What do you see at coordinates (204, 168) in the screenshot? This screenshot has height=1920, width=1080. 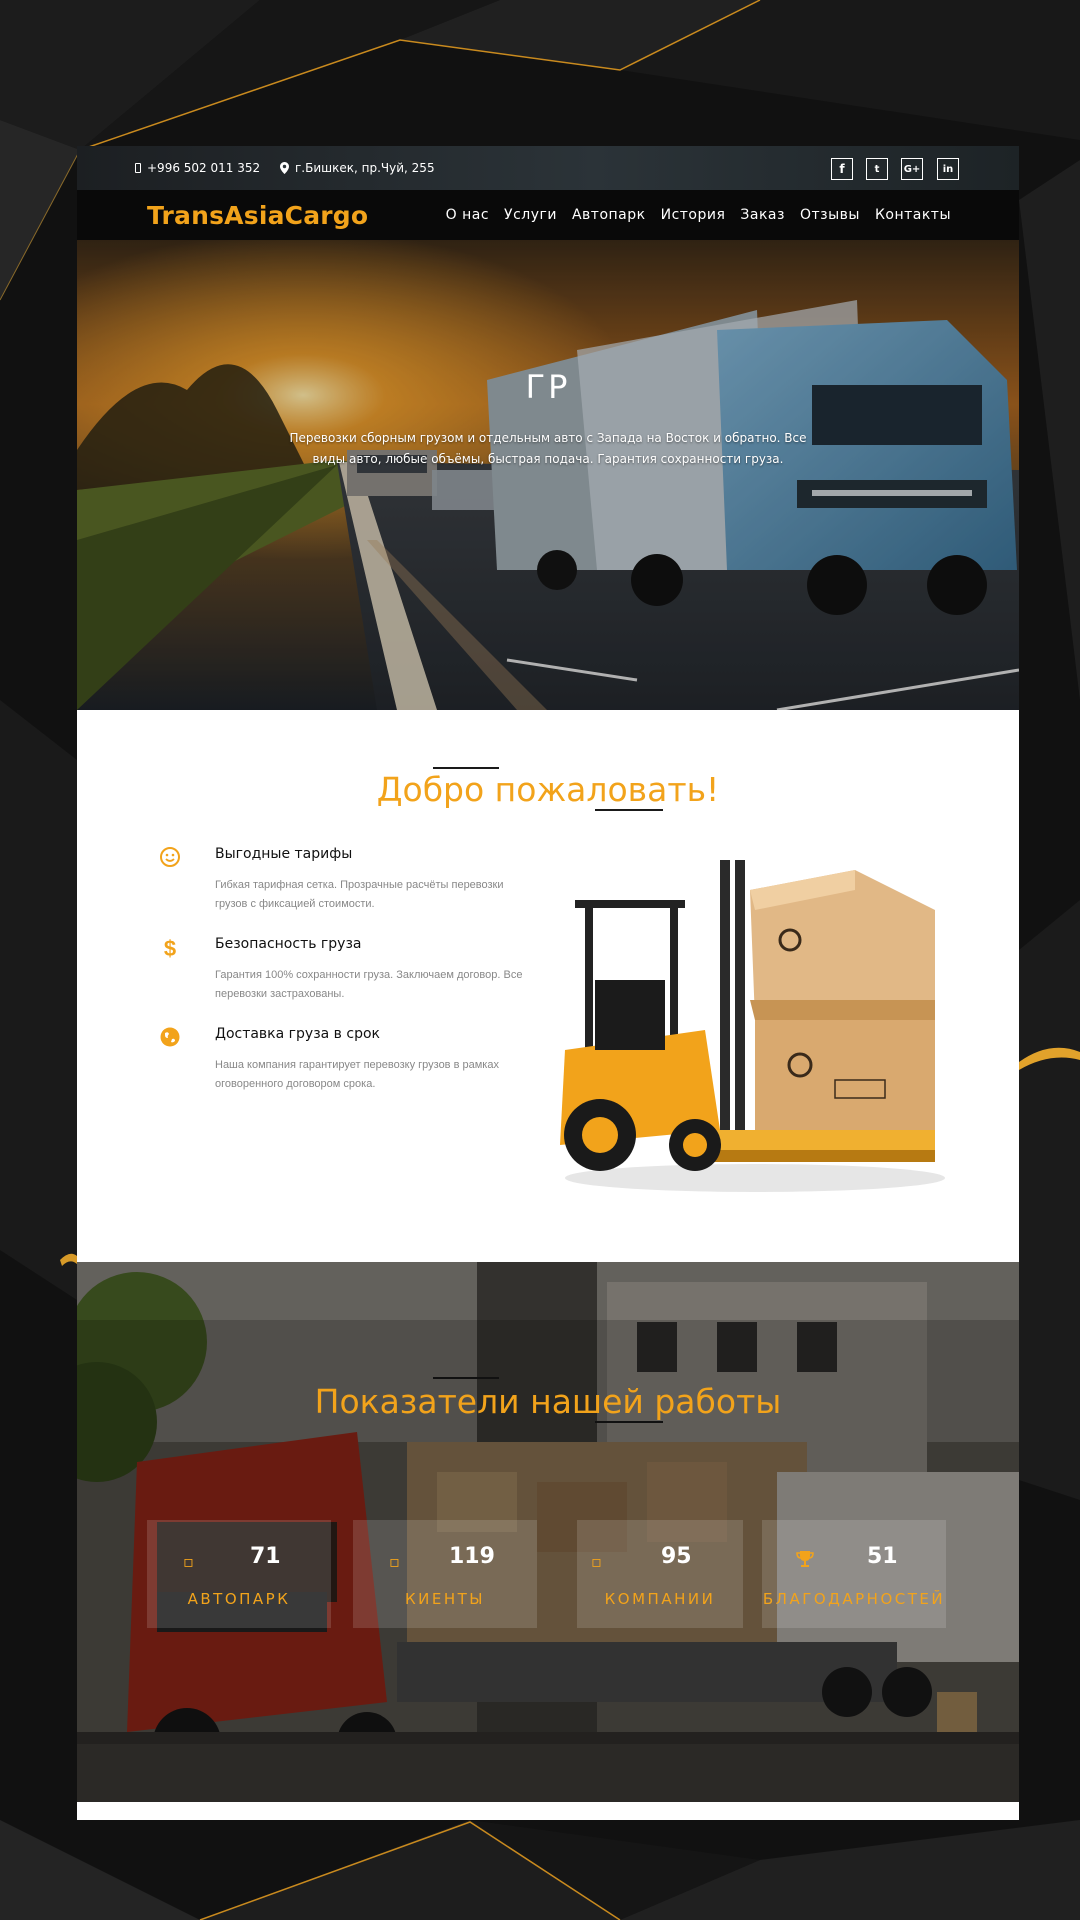 I see `phone-number: +996 502 011 352` at bounding box center [204, 168].